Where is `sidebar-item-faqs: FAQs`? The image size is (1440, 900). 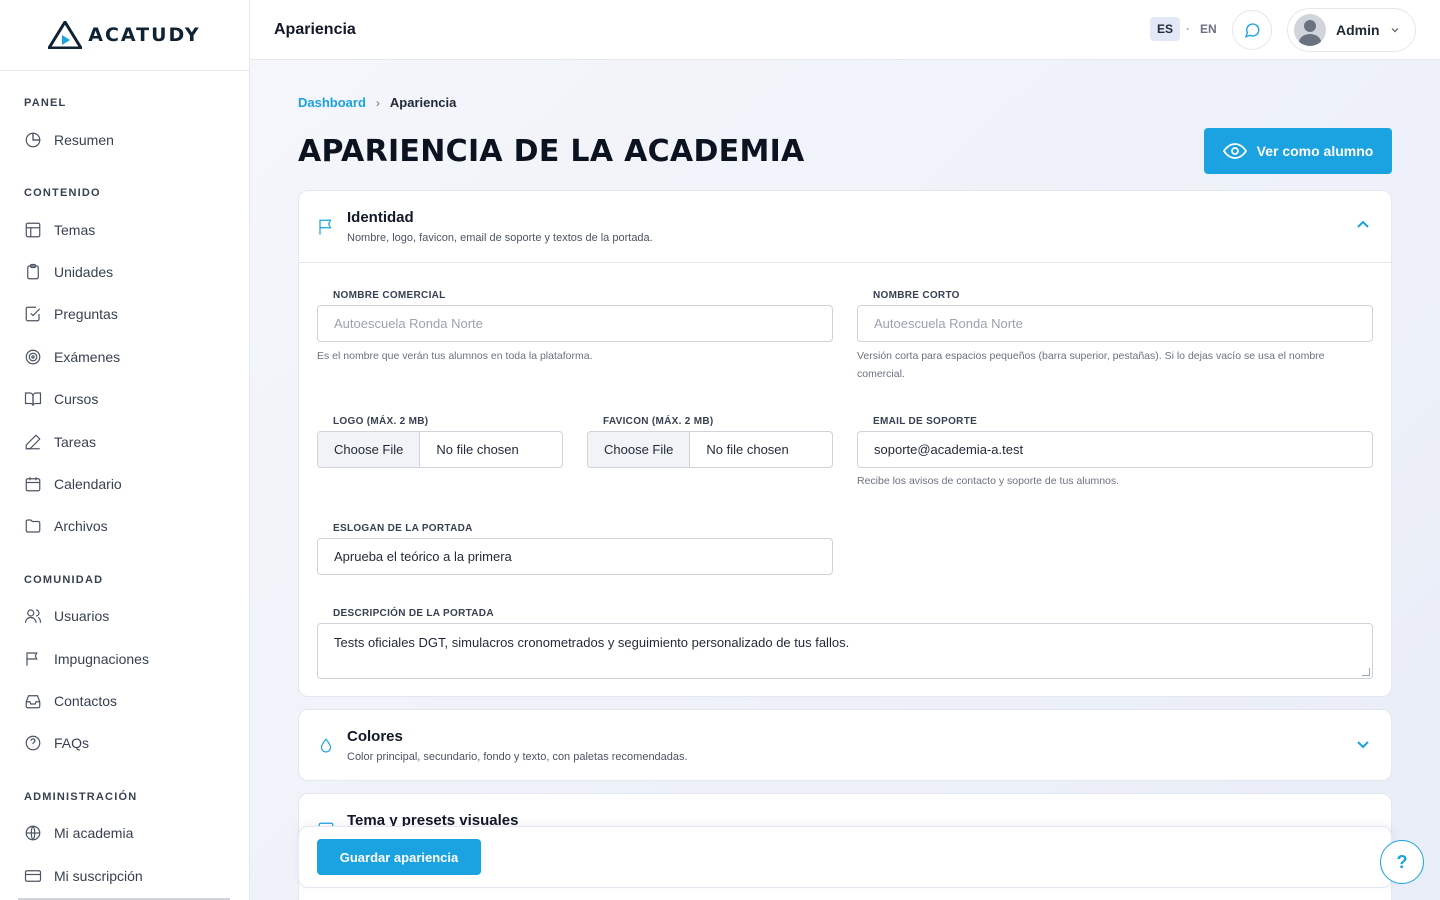
sidebar-item-faqs: FAQs is located at coordinates (56, 743).